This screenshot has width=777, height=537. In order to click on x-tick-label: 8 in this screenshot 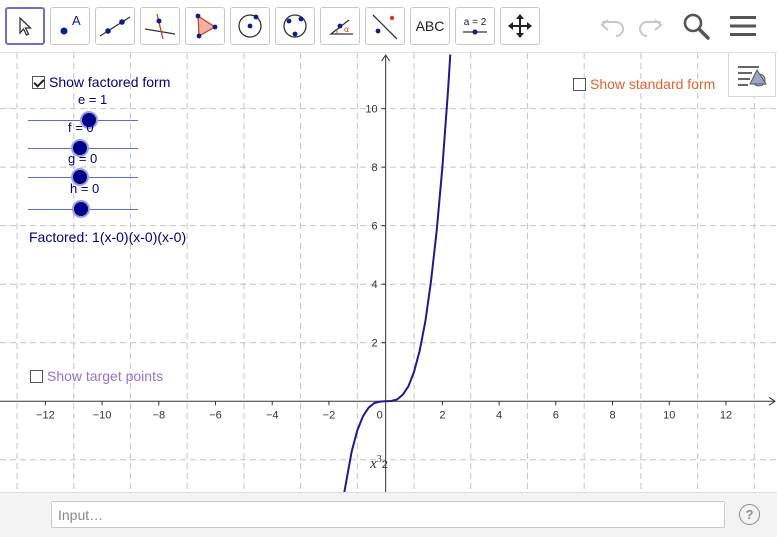, I will do `click(612, 415)`.